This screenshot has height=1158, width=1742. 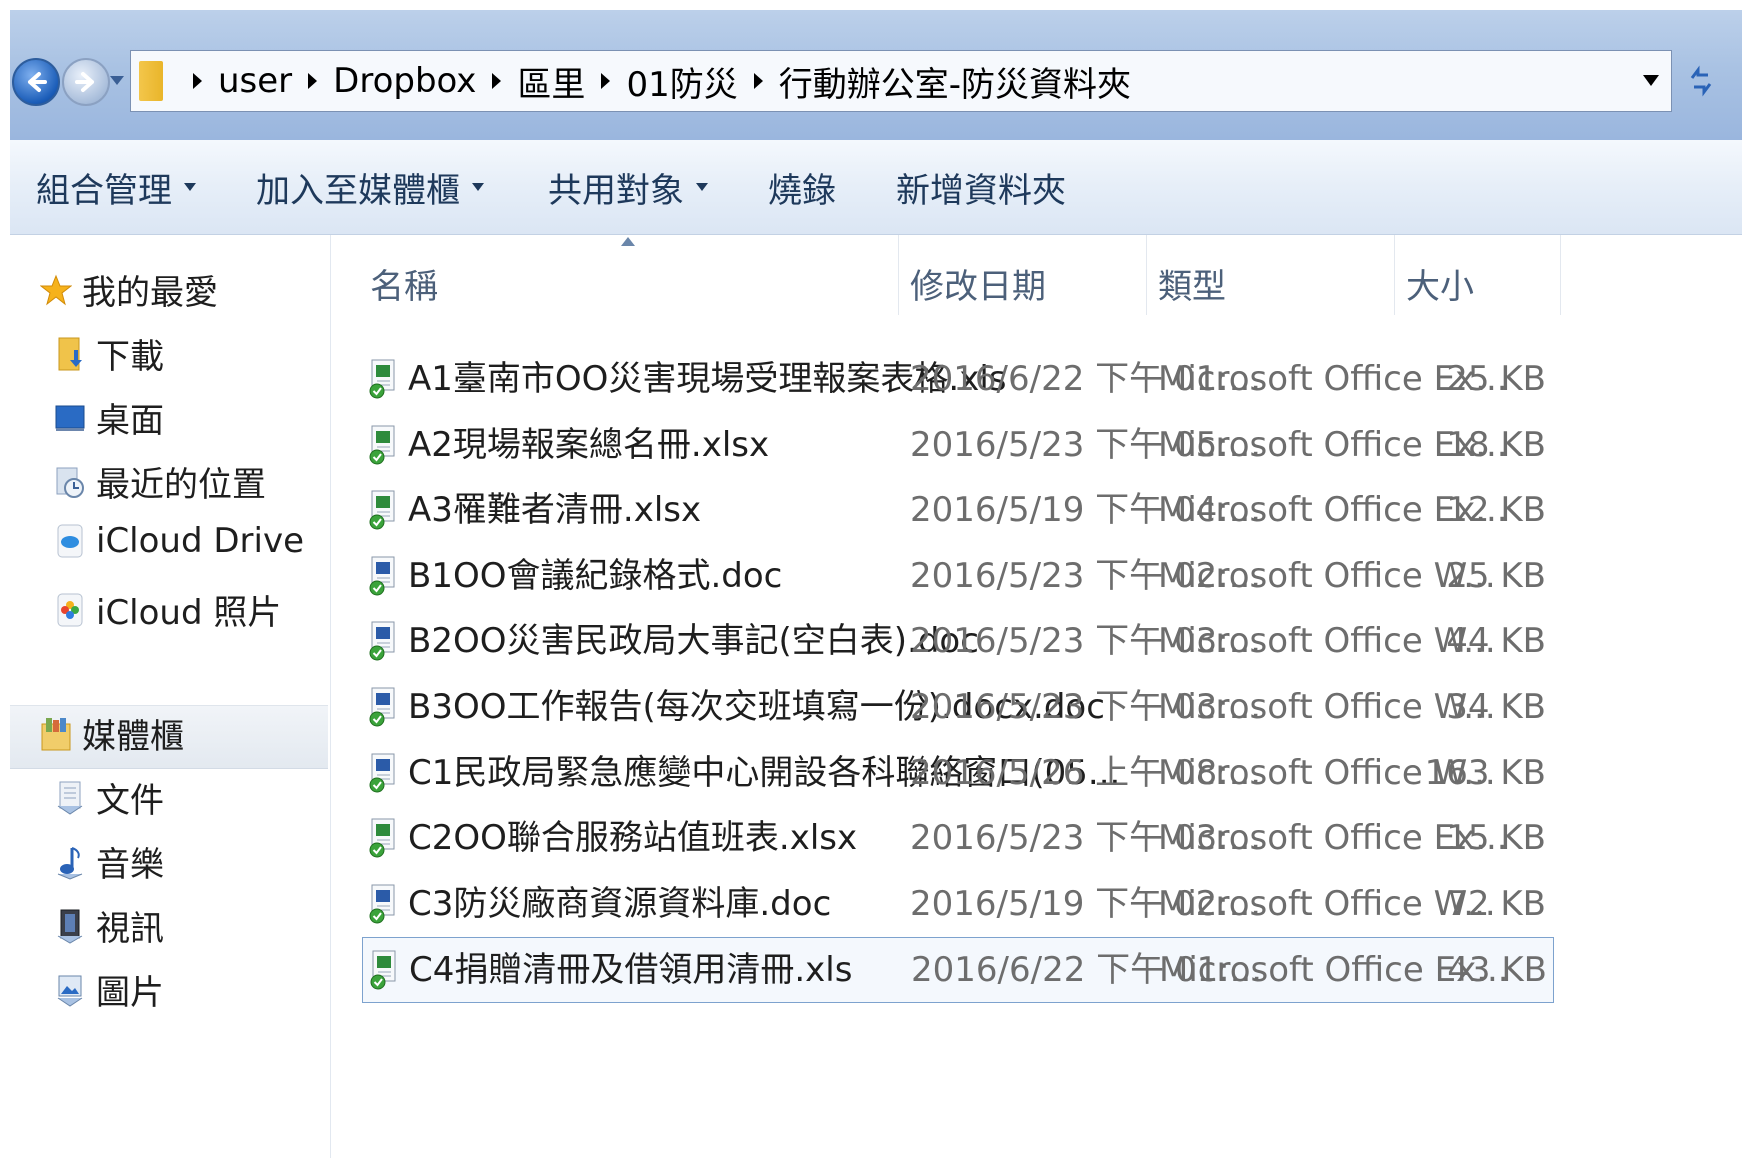 I want to click on file-name: C2OO聯合服務站值班表.xlsx, so click(x=633, y=838).